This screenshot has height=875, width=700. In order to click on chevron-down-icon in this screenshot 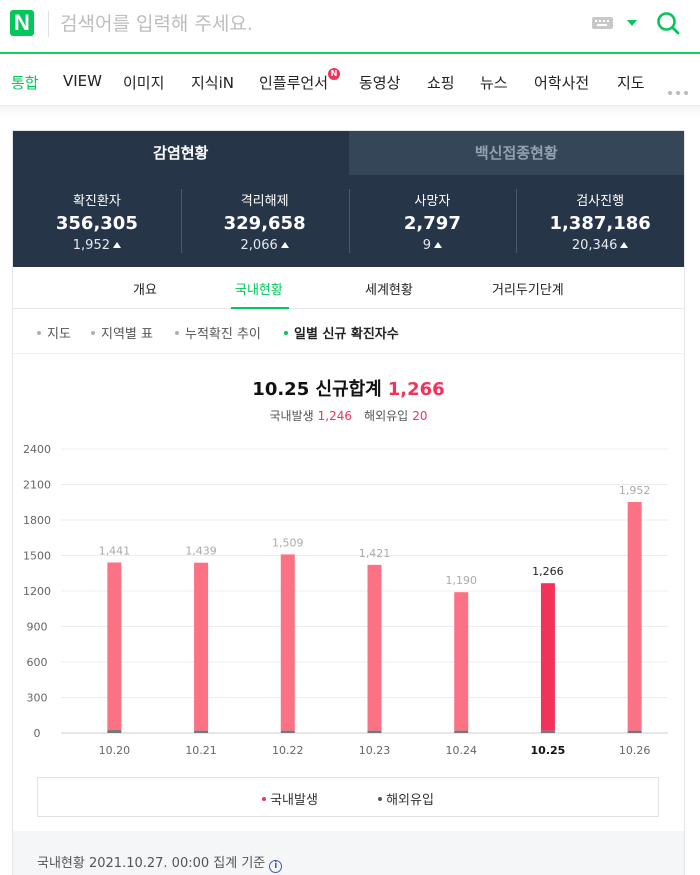, I will do `click(632, 23)`.